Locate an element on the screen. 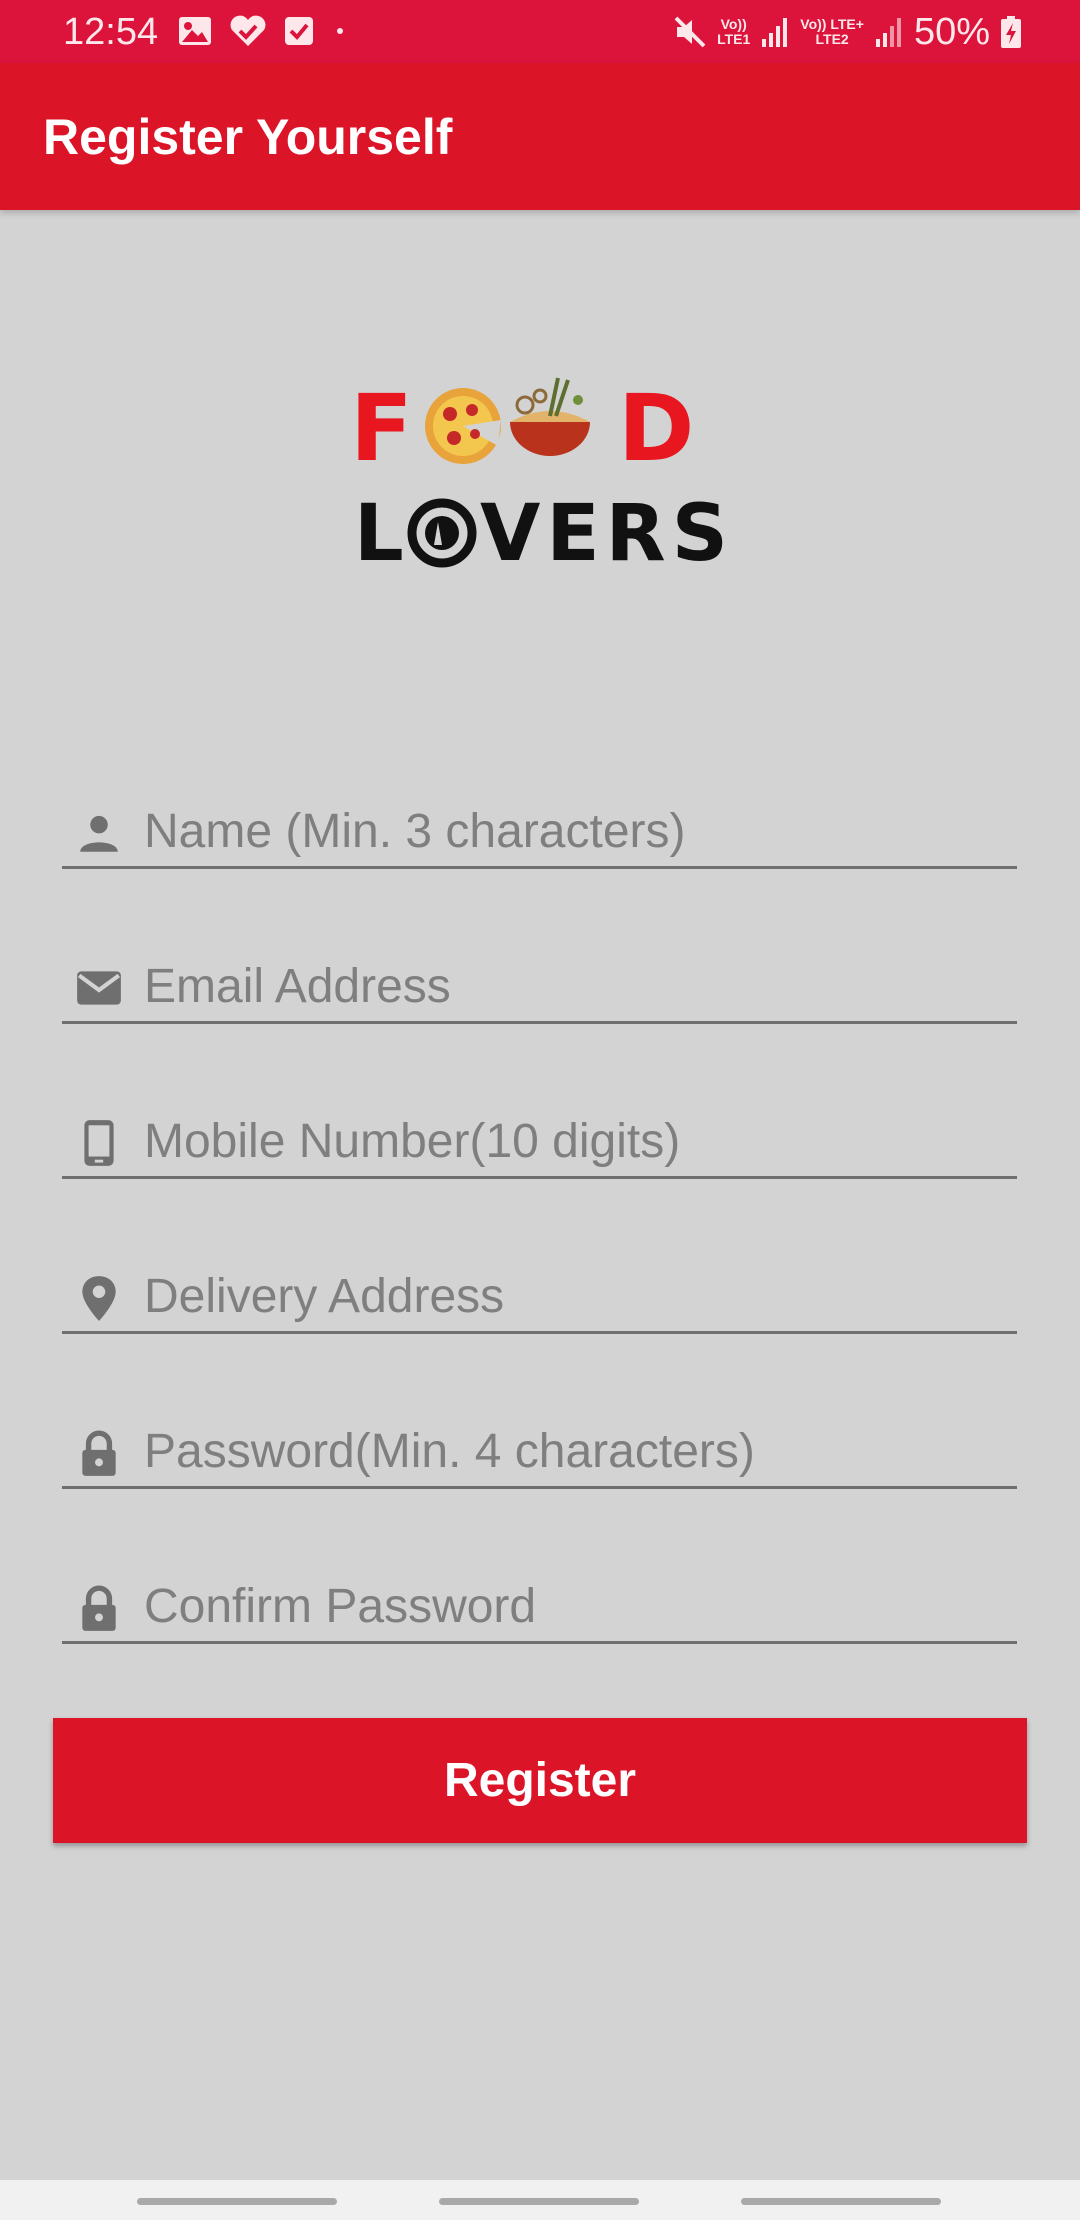 This screenshot has width=1080, height=2220. confirm-password-input is located at coordinates (574, 1606).